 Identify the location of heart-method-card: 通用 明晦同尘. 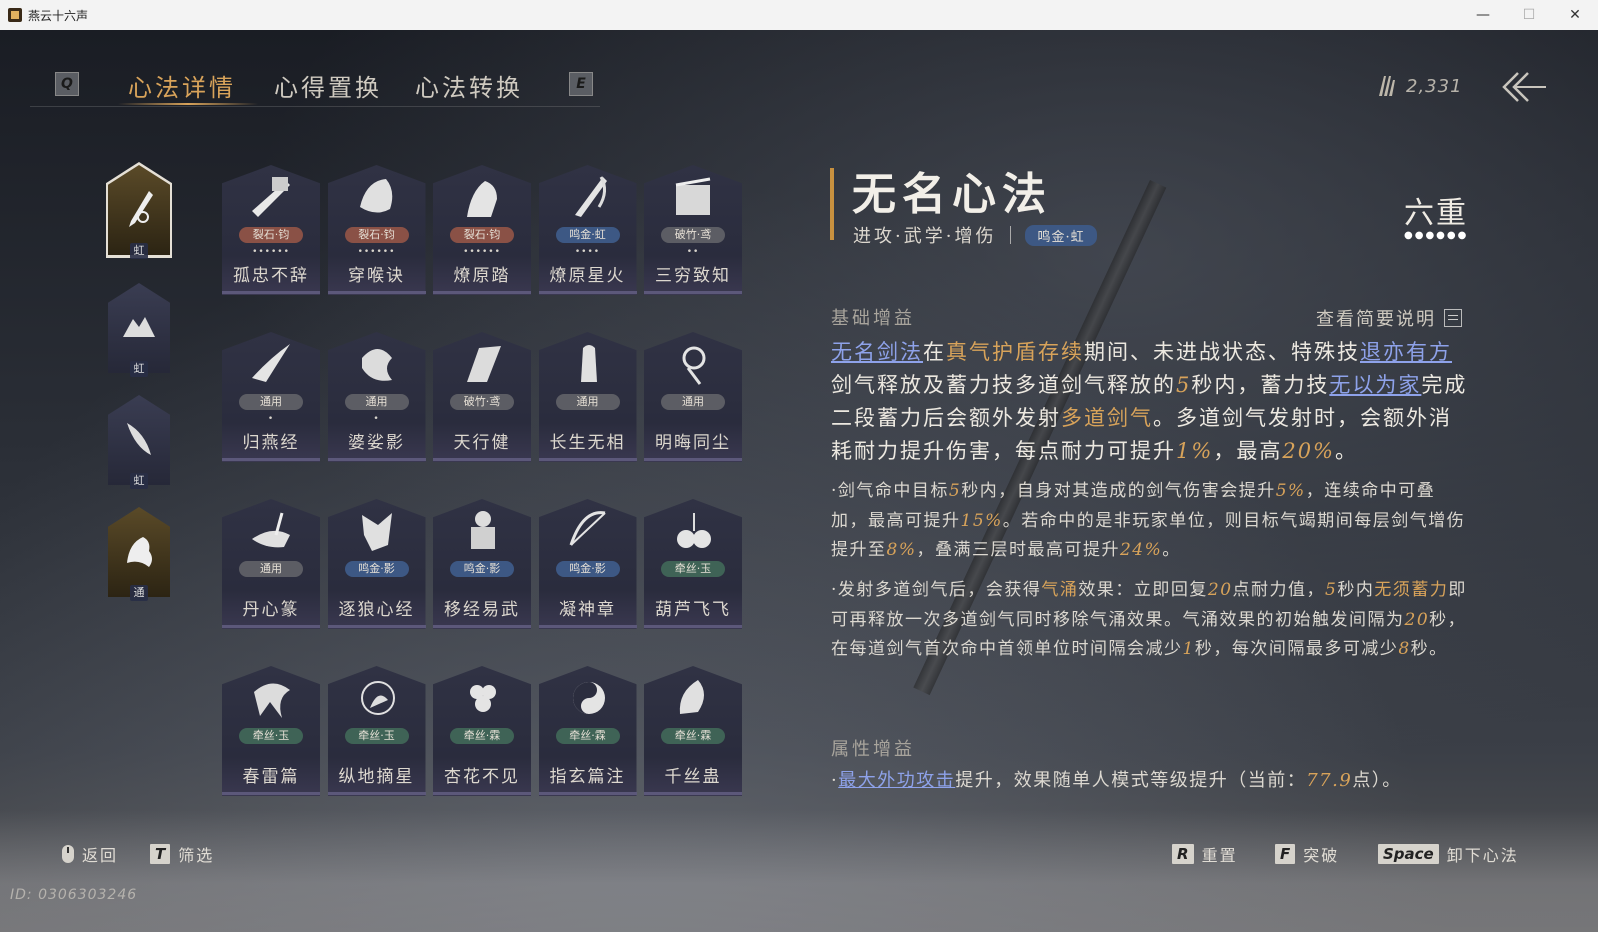
(693, 397).